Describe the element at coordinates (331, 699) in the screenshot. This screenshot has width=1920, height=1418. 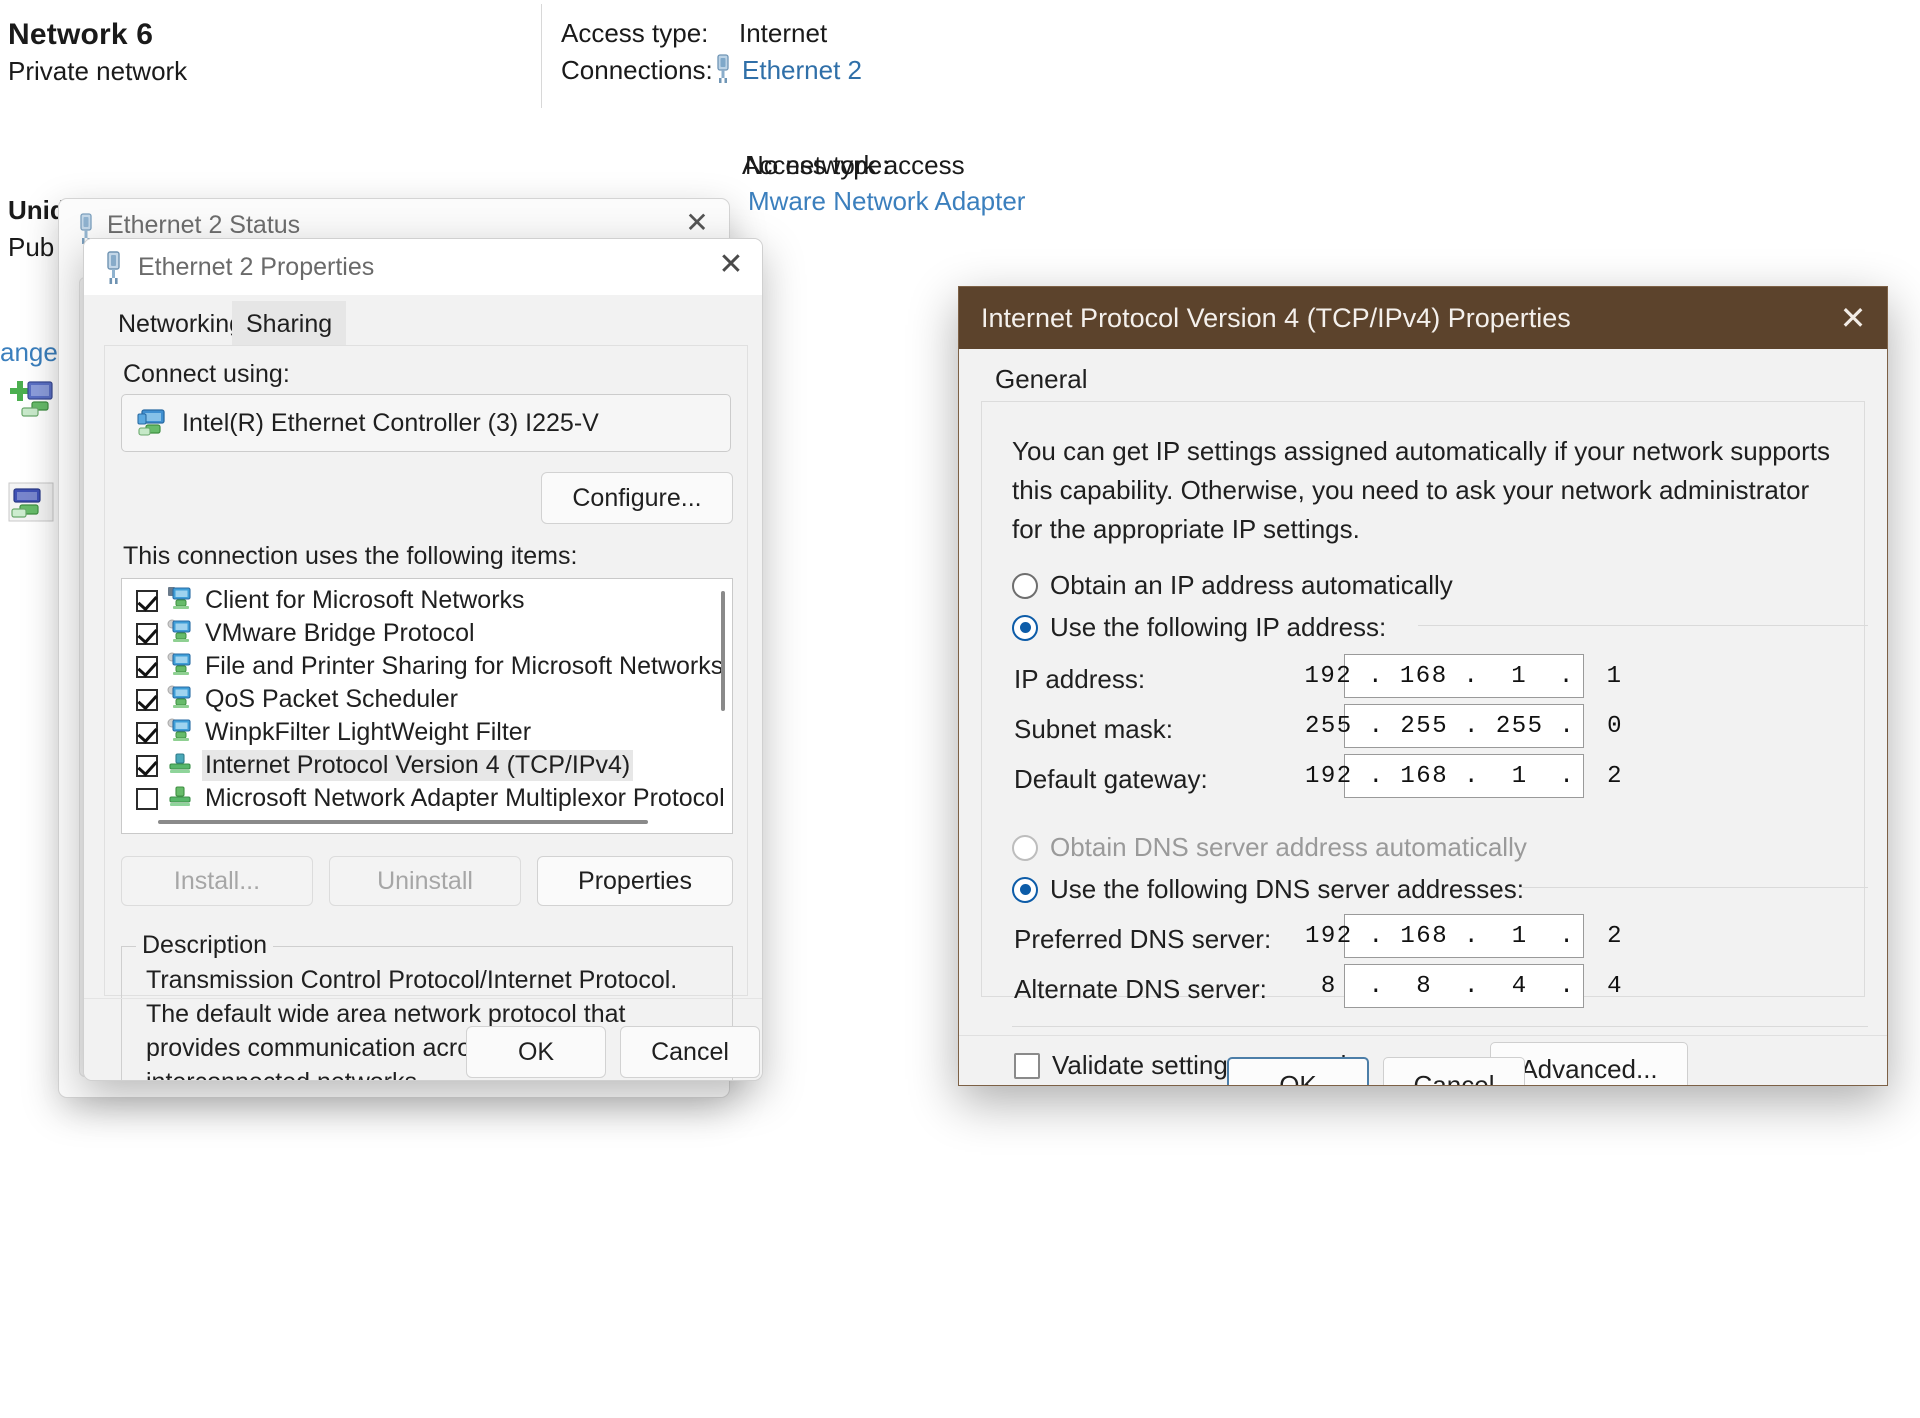
I see `item-label: QoS Packet Scheduler` at that location.